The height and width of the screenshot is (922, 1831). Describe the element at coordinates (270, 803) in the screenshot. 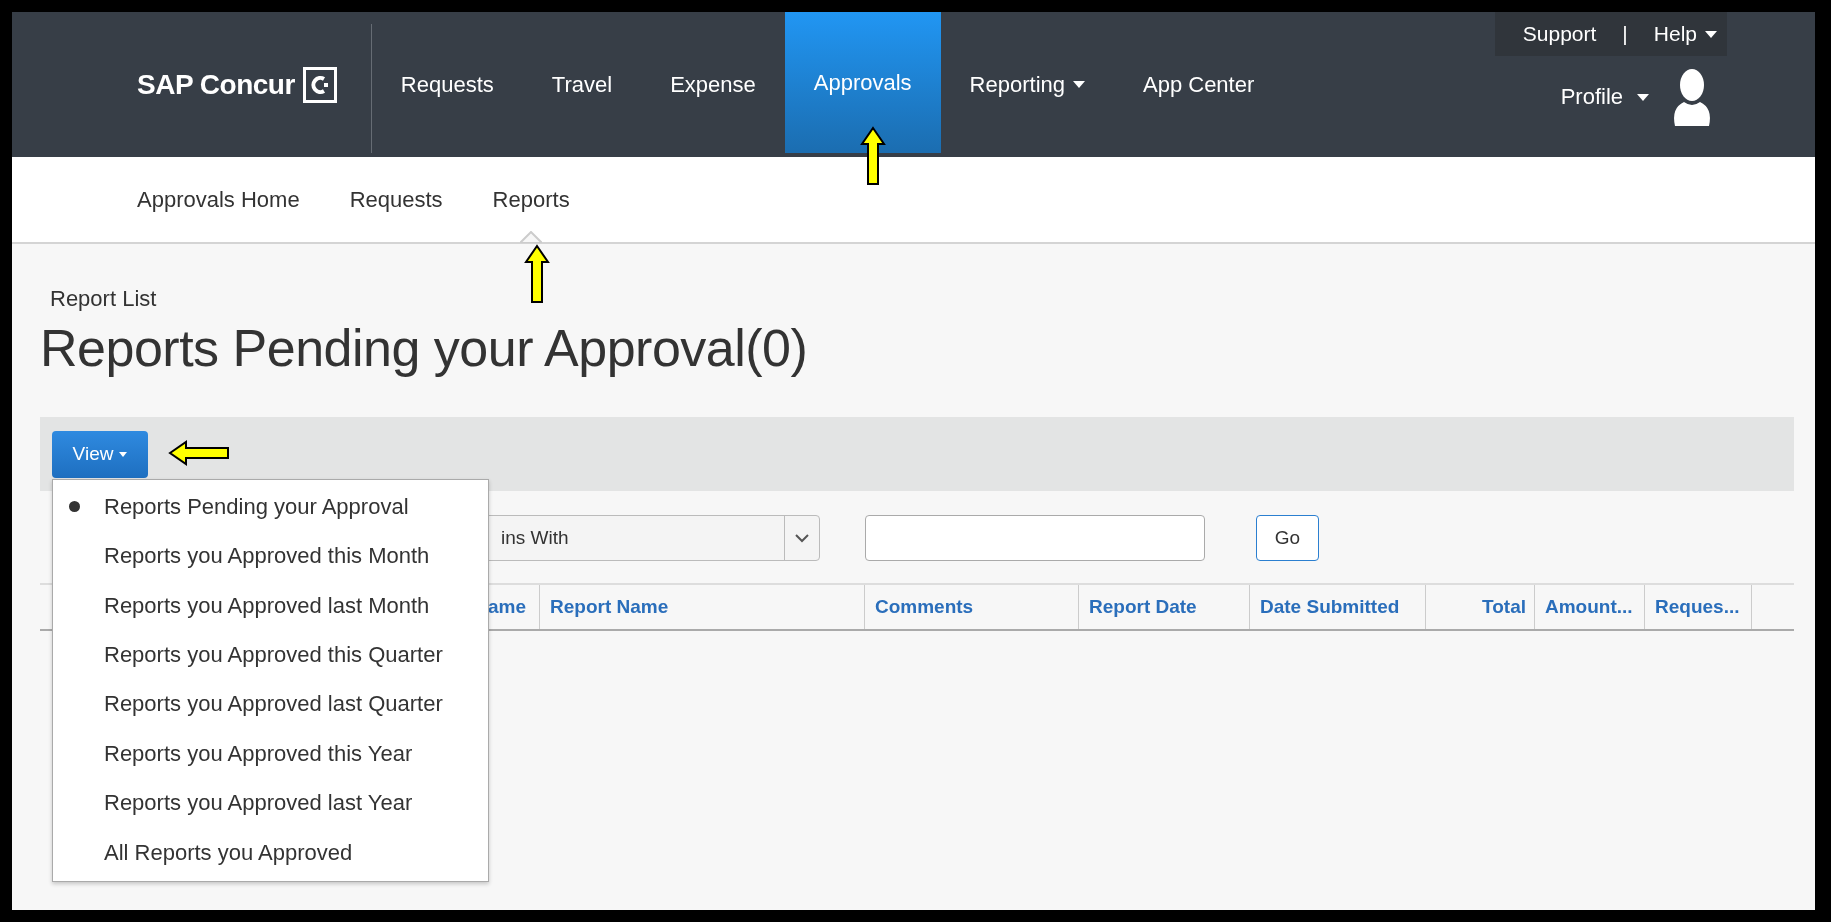

I see `menu-item: Reports you Approved last Year` at that location.